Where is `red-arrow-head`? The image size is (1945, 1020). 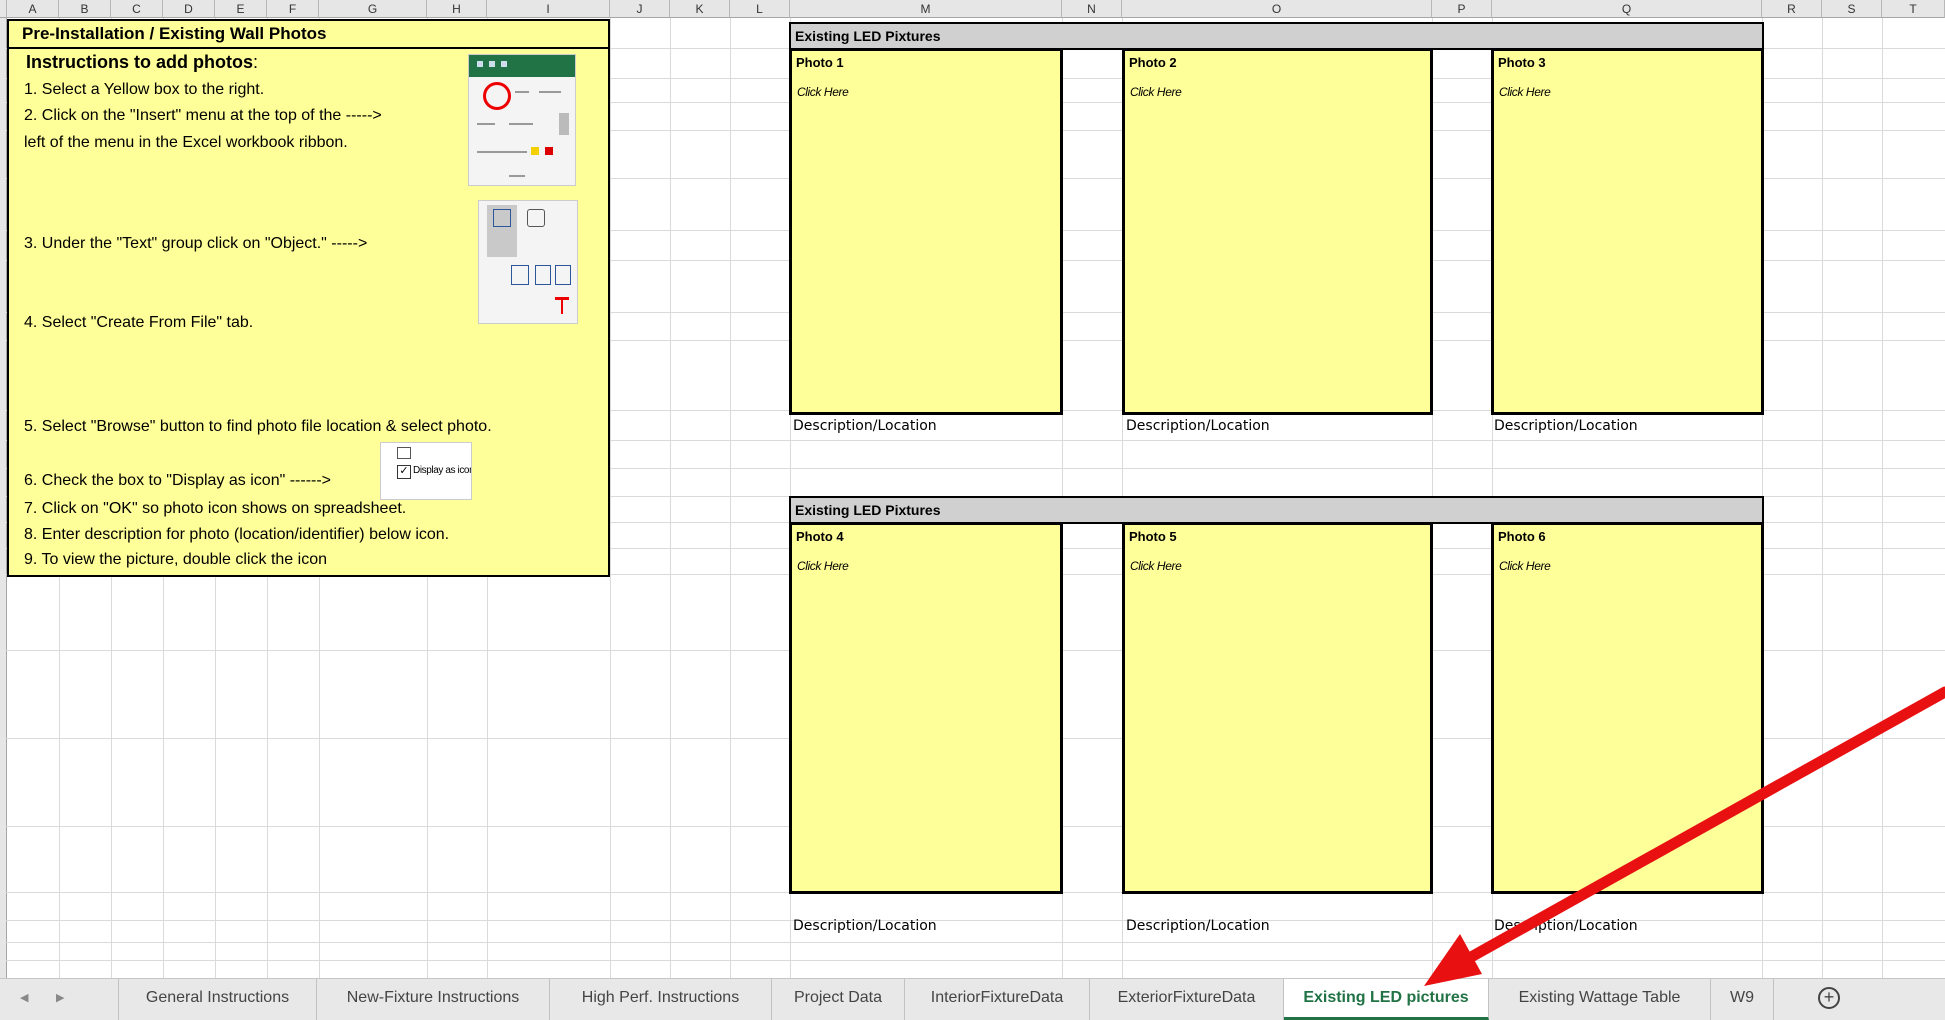 red-arrow-head is located at coordinates (1453, 960).